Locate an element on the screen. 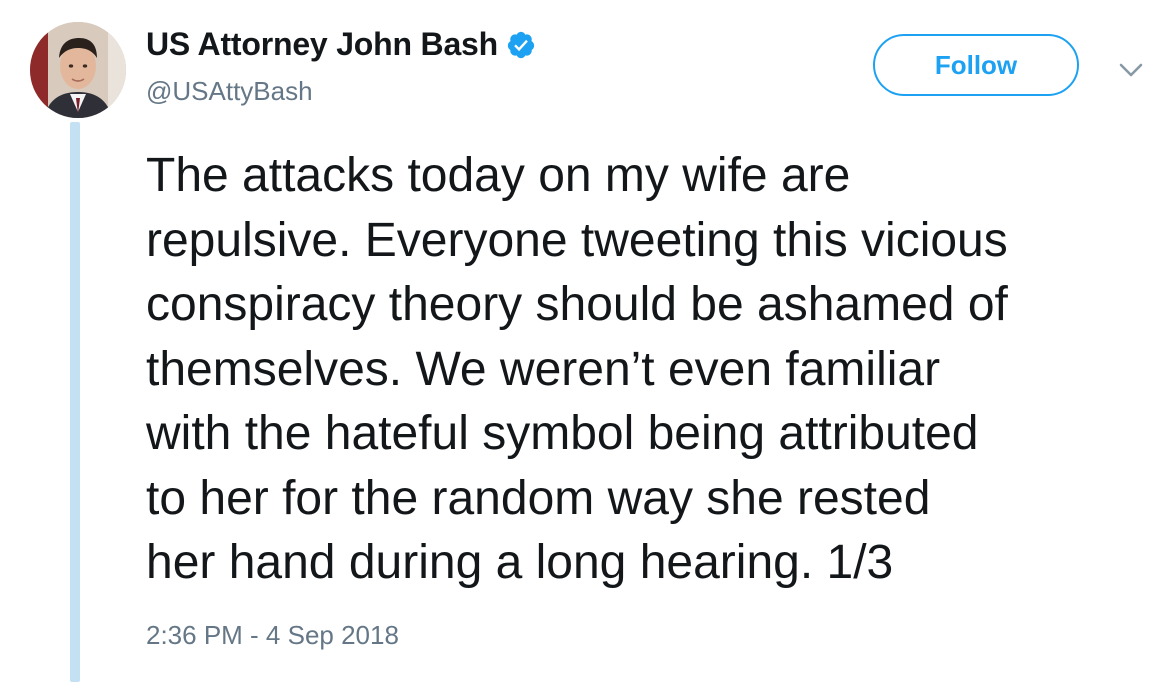 The height and width of the screenshot is (682, 1168). avatar is located at coordinates (78, 70).